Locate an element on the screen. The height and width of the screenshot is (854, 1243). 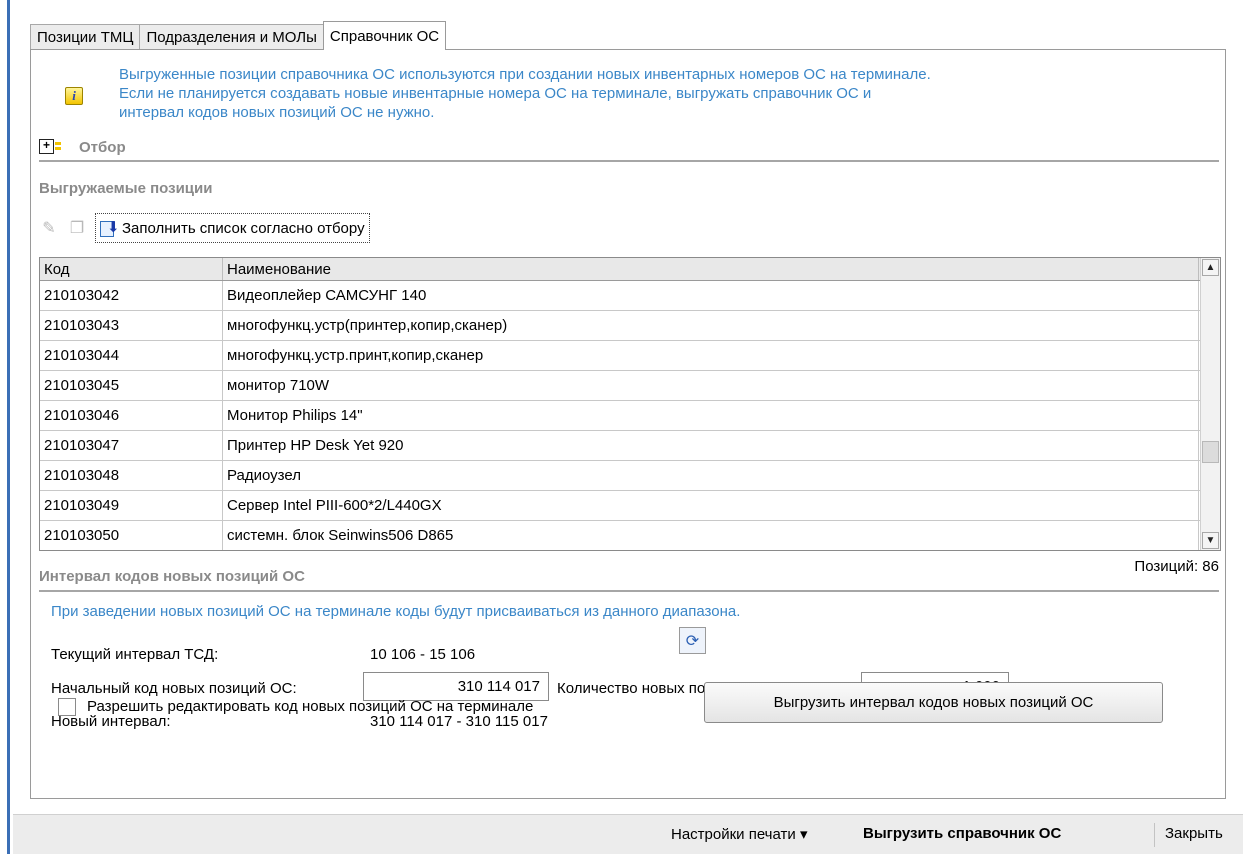
cell-name: многофункц.устр(принтер,копир,сканер) is located at coordinates (711, 325).